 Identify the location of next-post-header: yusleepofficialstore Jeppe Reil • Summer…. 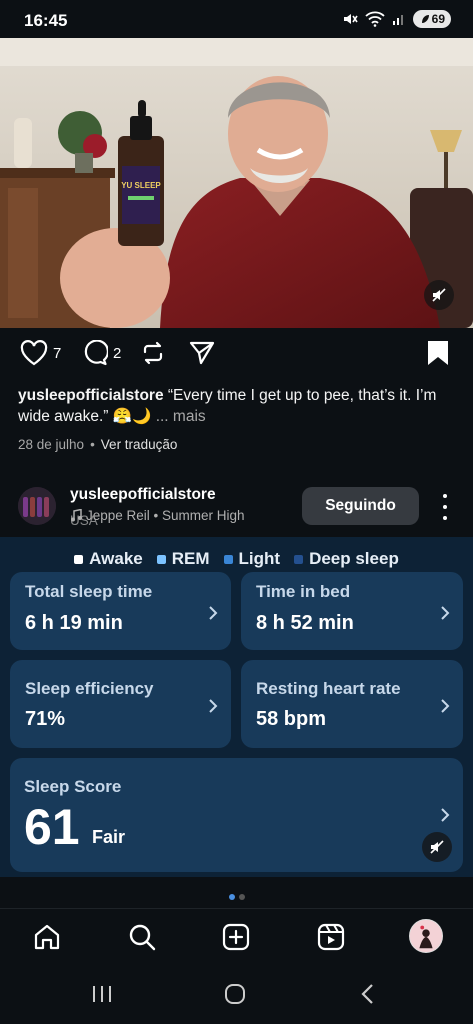
(236, 507).